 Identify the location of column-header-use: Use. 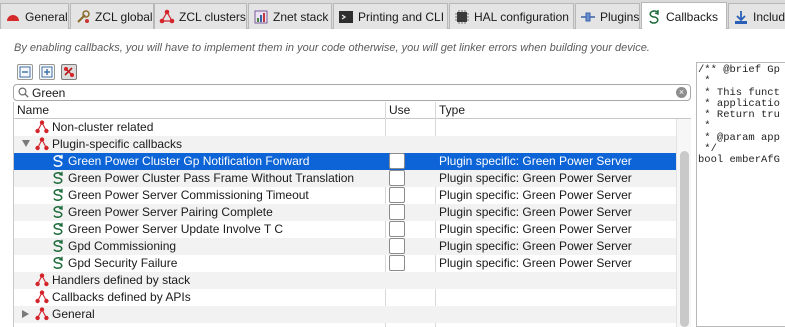
(399, 110).